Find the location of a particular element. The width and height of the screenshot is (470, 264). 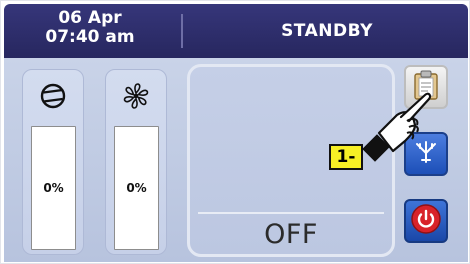

compressor-icon is located at coordinates (53, 96).